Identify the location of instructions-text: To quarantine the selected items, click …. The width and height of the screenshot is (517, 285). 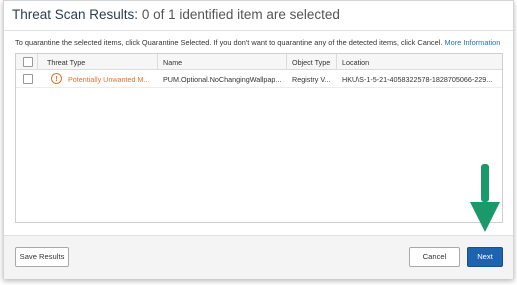
(257, 42).